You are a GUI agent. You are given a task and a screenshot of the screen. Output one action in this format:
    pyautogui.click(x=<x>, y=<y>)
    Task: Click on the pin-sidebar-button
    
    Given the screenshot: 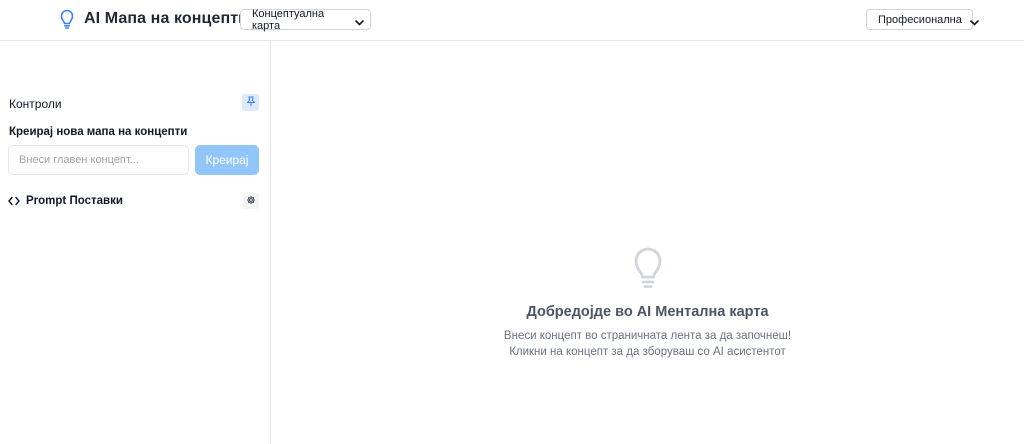 What is the action you would take?
    pyautogui.click(x=250, y=102)
    